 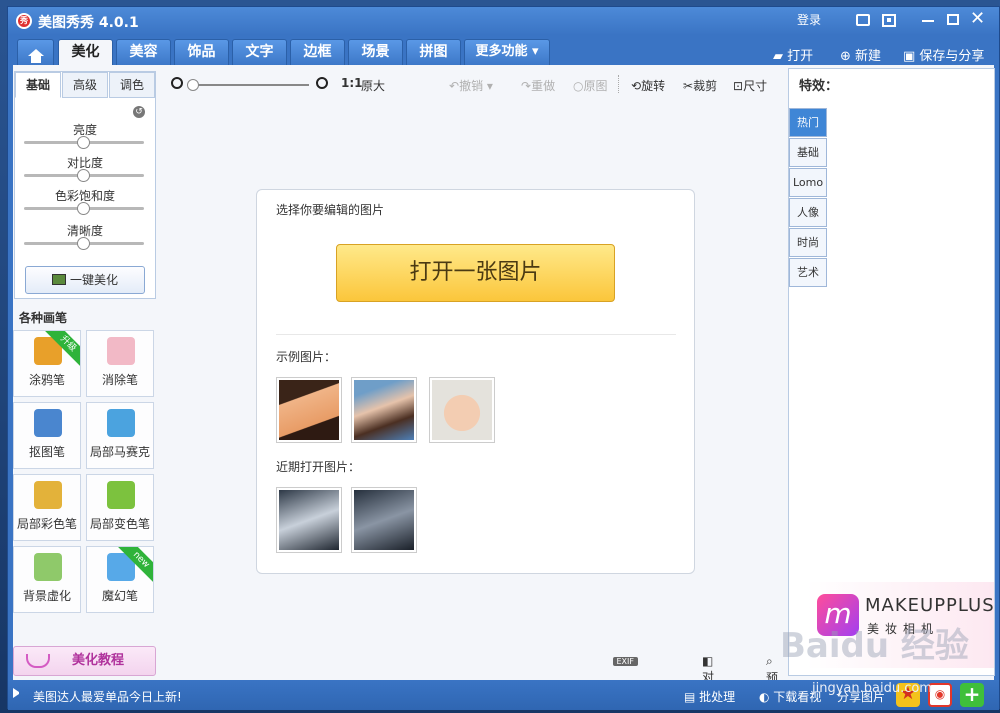 What do you see at coordinates (848, 56) in the screenshot?
I see `plus-circle-icon: ⊕` at bounding box center [848, 56].